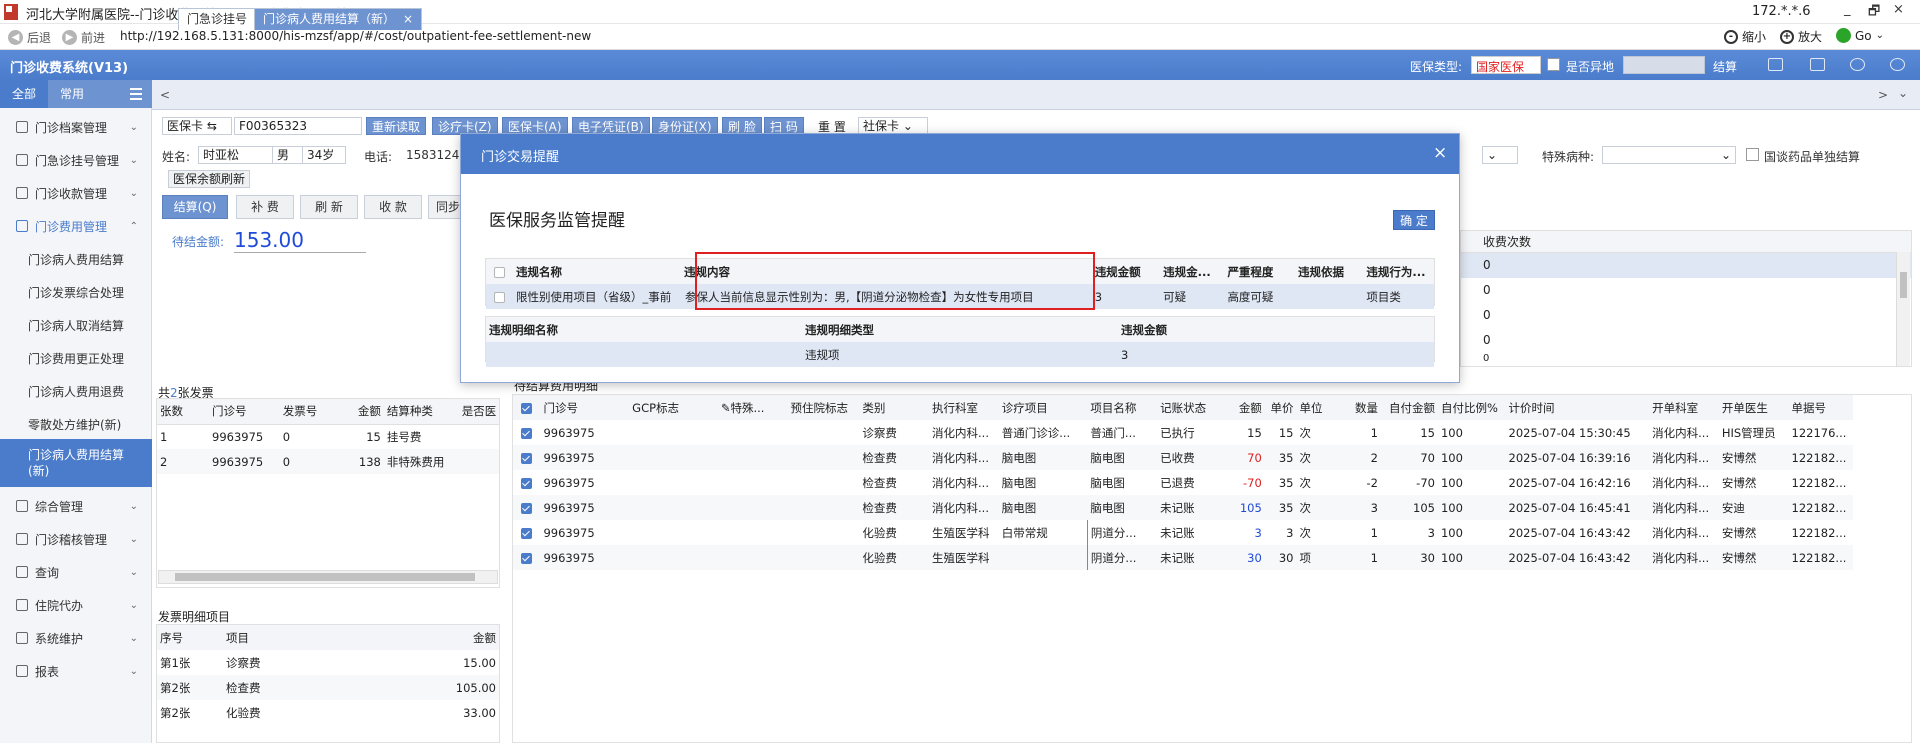 Image resolution: width=1920 pixels, height=743 pixels. Describe the element at coordinates (1305, 507) in the screenshot. I see `cell-unit: 次` at that location.